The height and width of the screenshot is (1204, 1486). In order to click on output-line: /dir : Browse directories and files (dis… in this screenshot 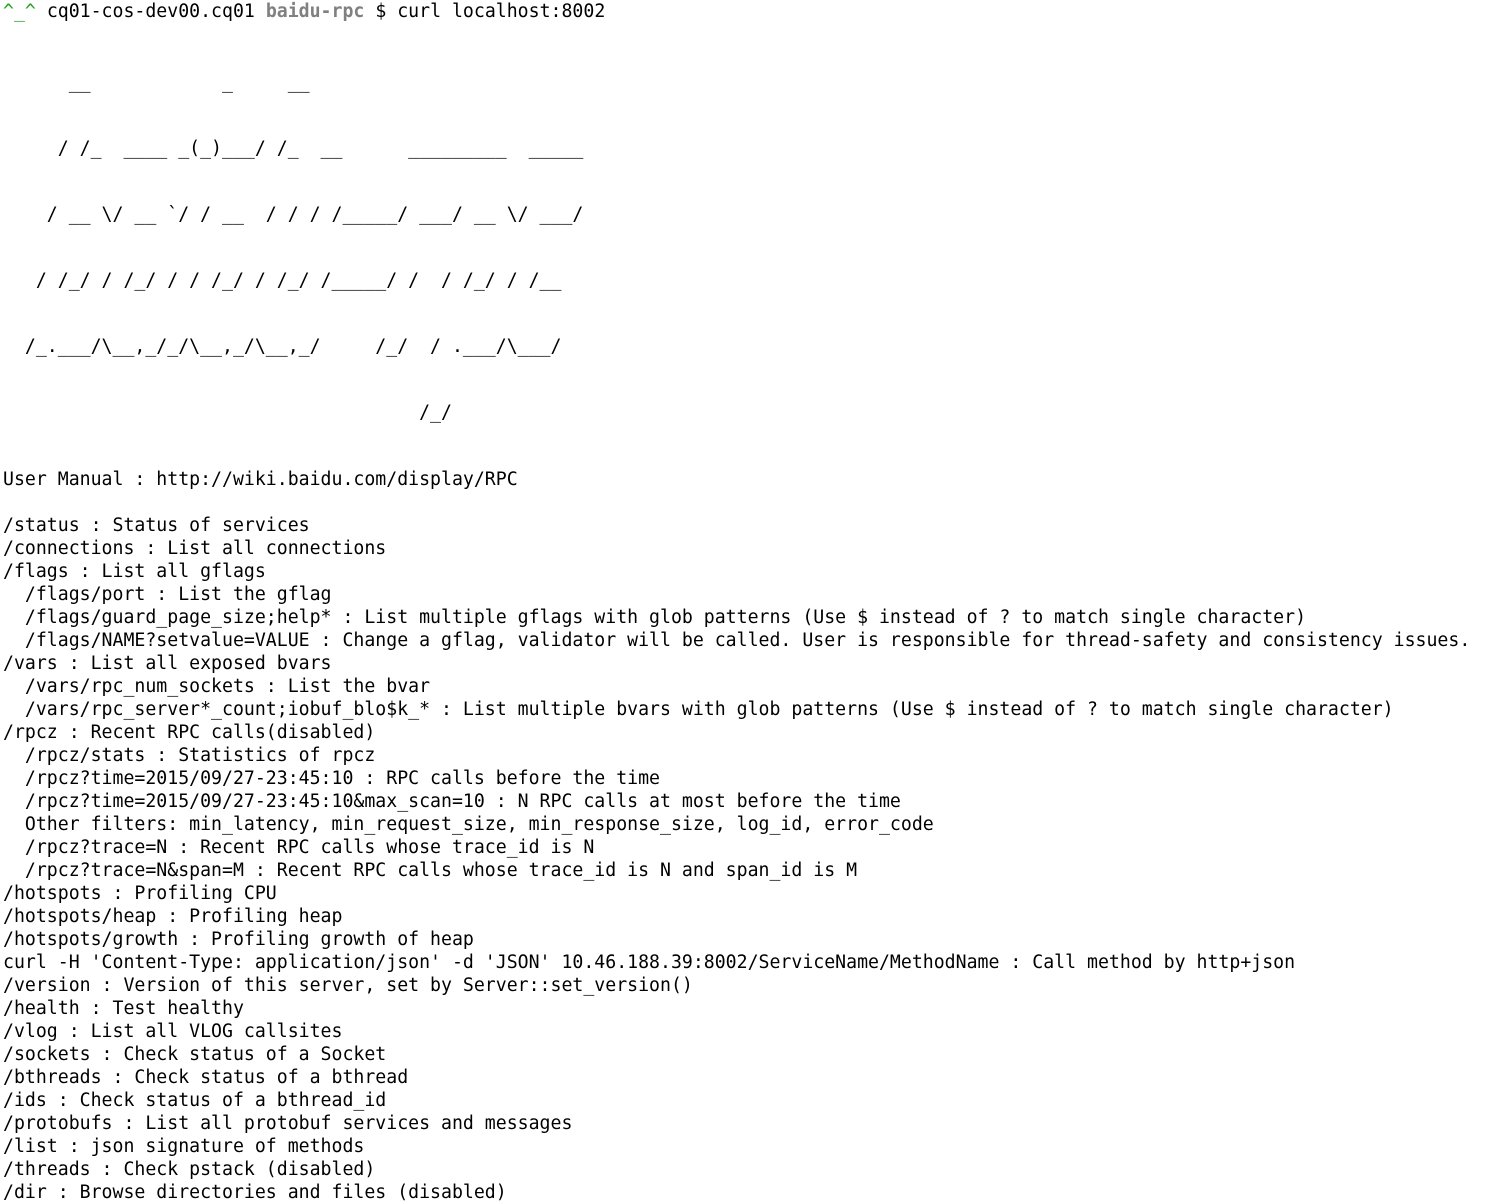, I will do `click(255, 1192)`.